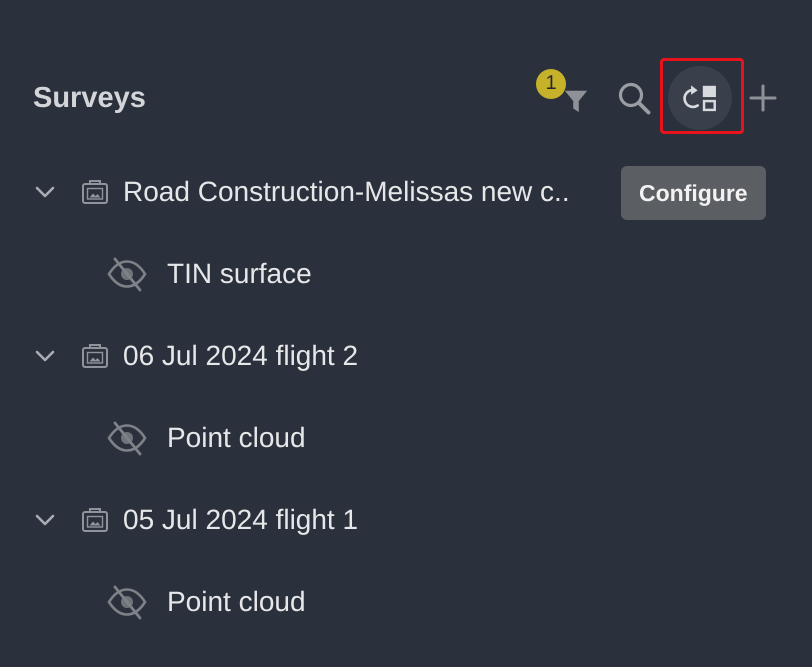 The height and width of the screenshot is (667, 812). What do you see at coordinates (240, 520) in the screenshot?
I see `survey-name: 05 Jul 2024 flight 1` at bounding box center [240, 520].